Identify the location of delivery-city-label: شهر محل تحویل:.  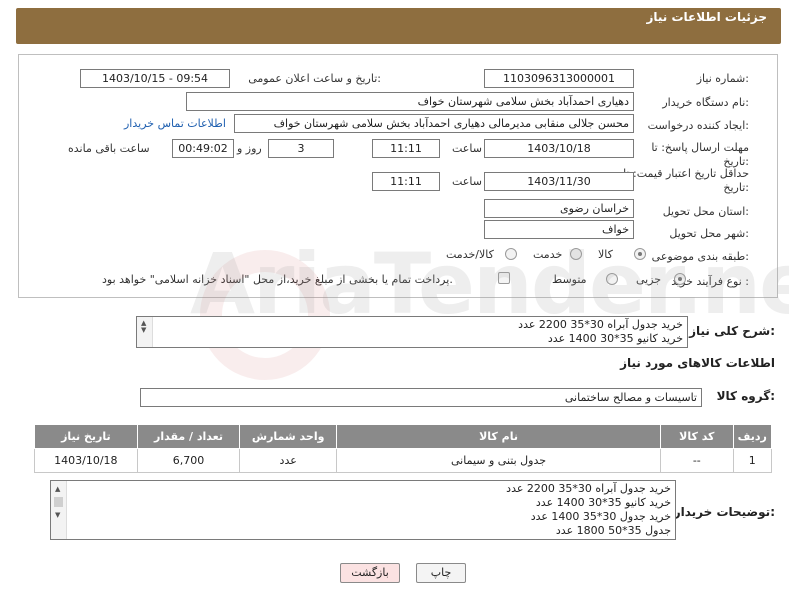
(709, 233).